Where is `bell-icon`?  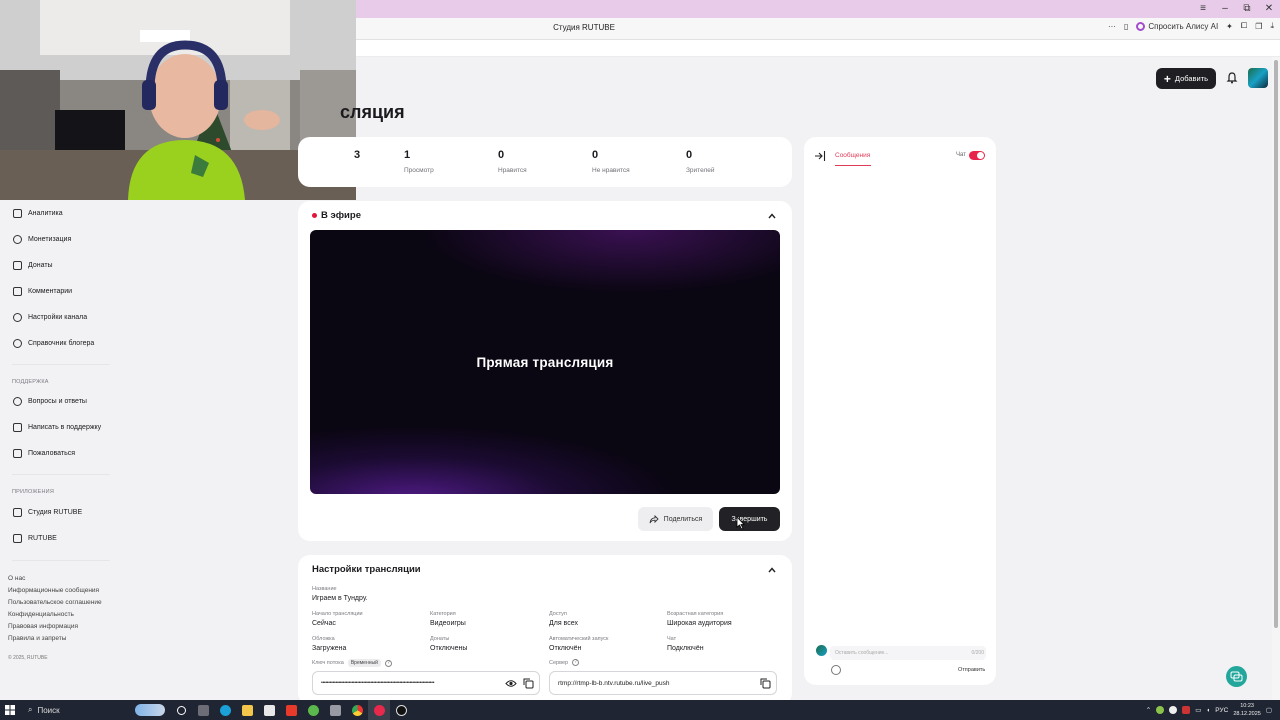 bell-icon is located at coordinates (1232, 78).